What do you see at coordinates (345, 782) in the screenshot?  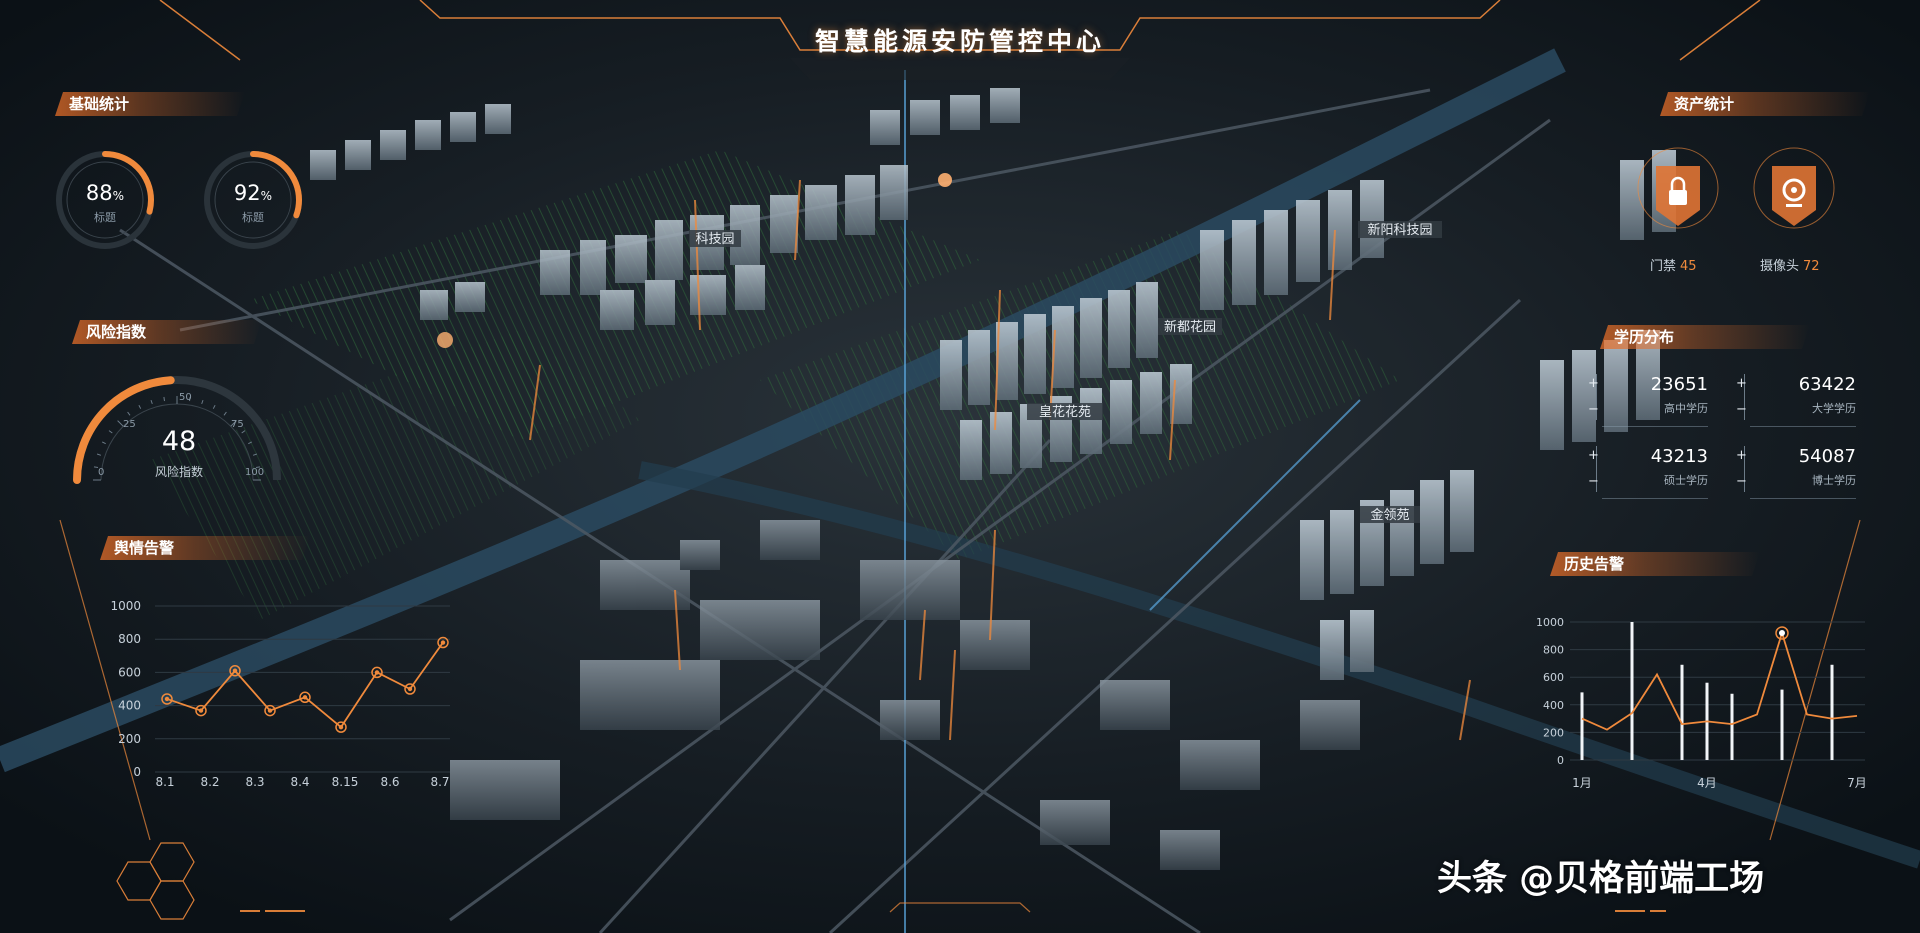 I see `x-tick-label: 8.15` at bounding box center [345, 782].